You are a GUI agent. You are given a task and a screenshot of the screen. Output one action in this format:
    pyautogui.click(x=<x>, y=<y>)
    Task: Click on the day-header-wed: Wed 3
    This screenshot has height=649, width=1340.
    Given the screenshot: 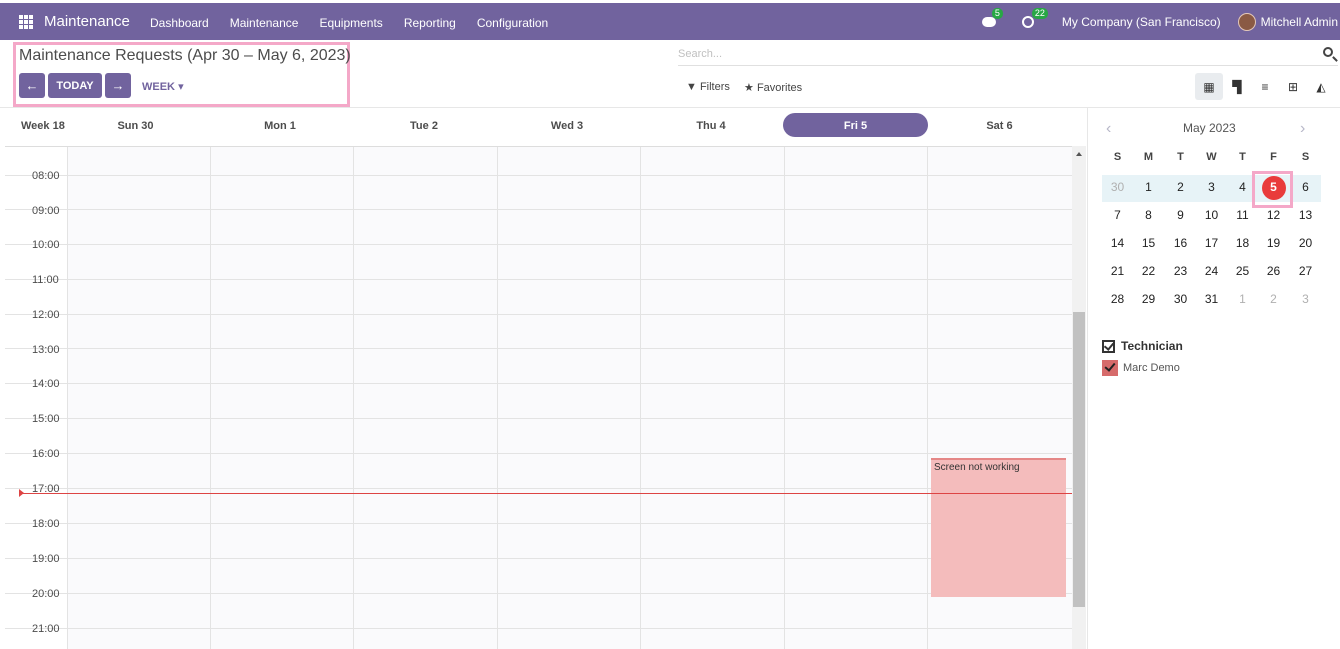 What is the action you would take?
    pyautogui.click(x=567, y=126)
    